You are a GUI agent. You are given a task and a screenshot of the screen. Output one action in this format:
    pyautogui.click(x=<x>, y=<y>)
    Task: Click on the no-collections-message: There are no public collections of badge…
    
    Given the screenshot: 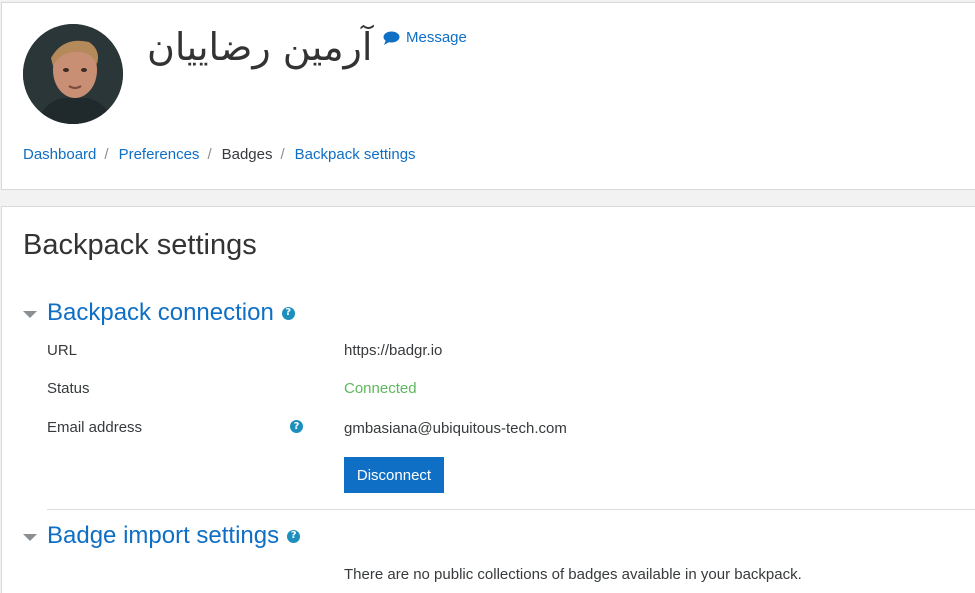 What is the action you would take?
    pyautogui.click(x=573, y=574)
    